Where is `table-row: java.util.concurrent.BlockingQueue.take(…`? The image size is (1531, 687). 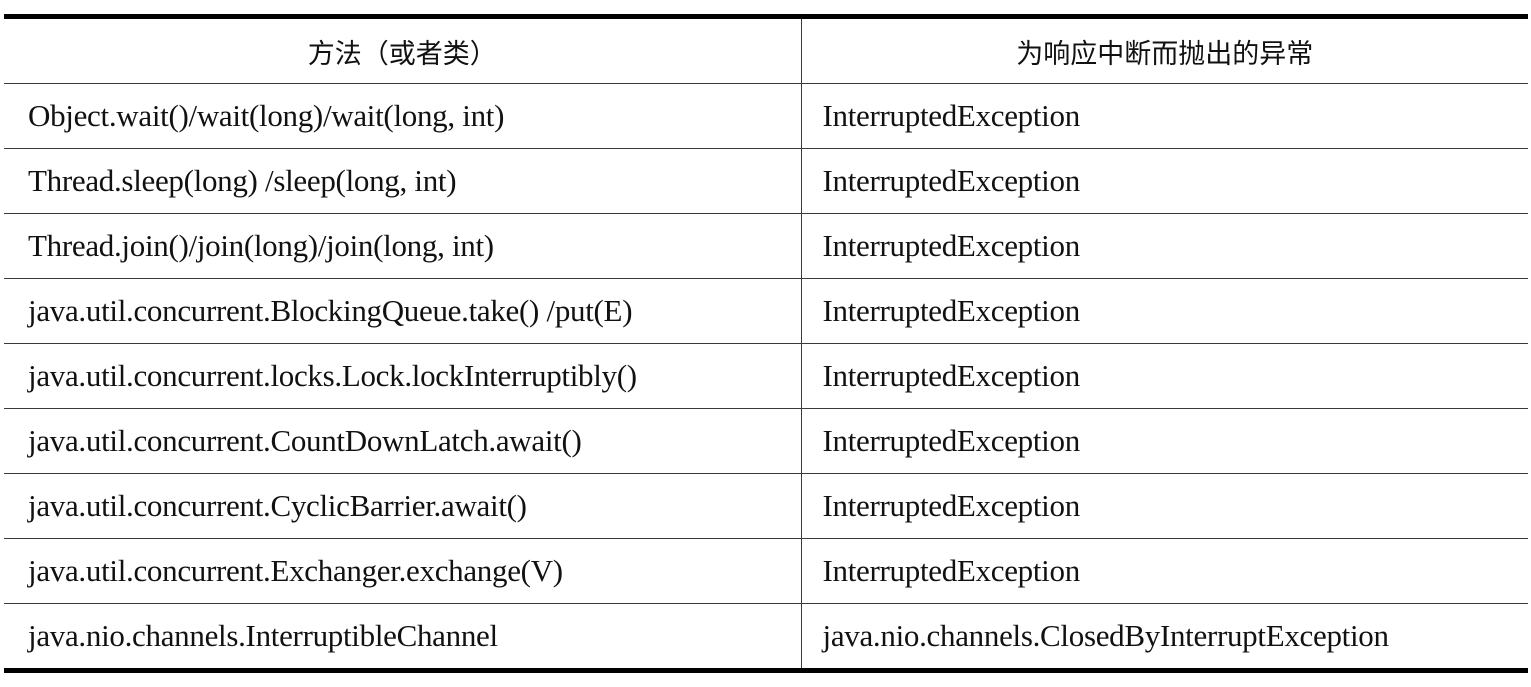 table-row: java.util.concurrent.BlockingQueue.take(… is located at coordinates (766, 311).